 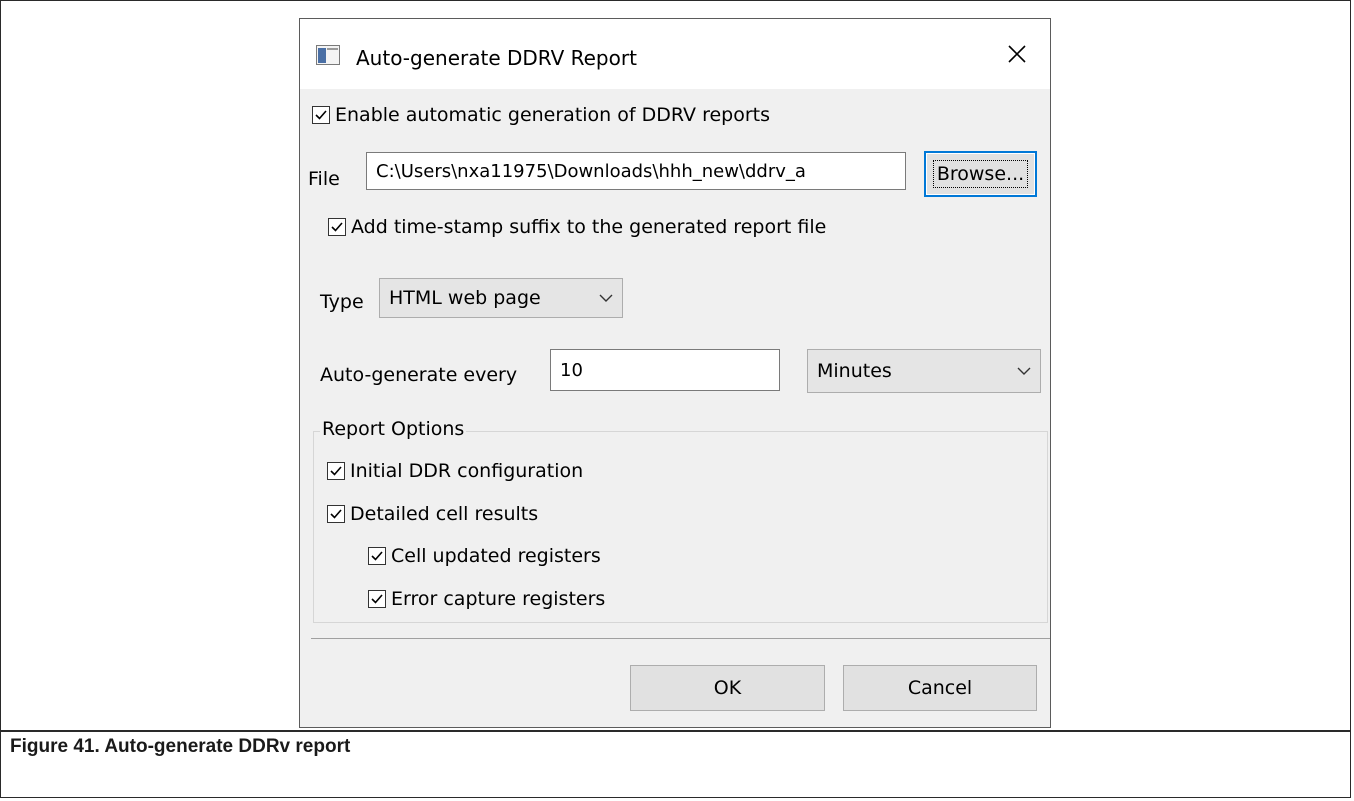 I want to click on interval-unit-value: Minutes, so click(x=854, y=371).